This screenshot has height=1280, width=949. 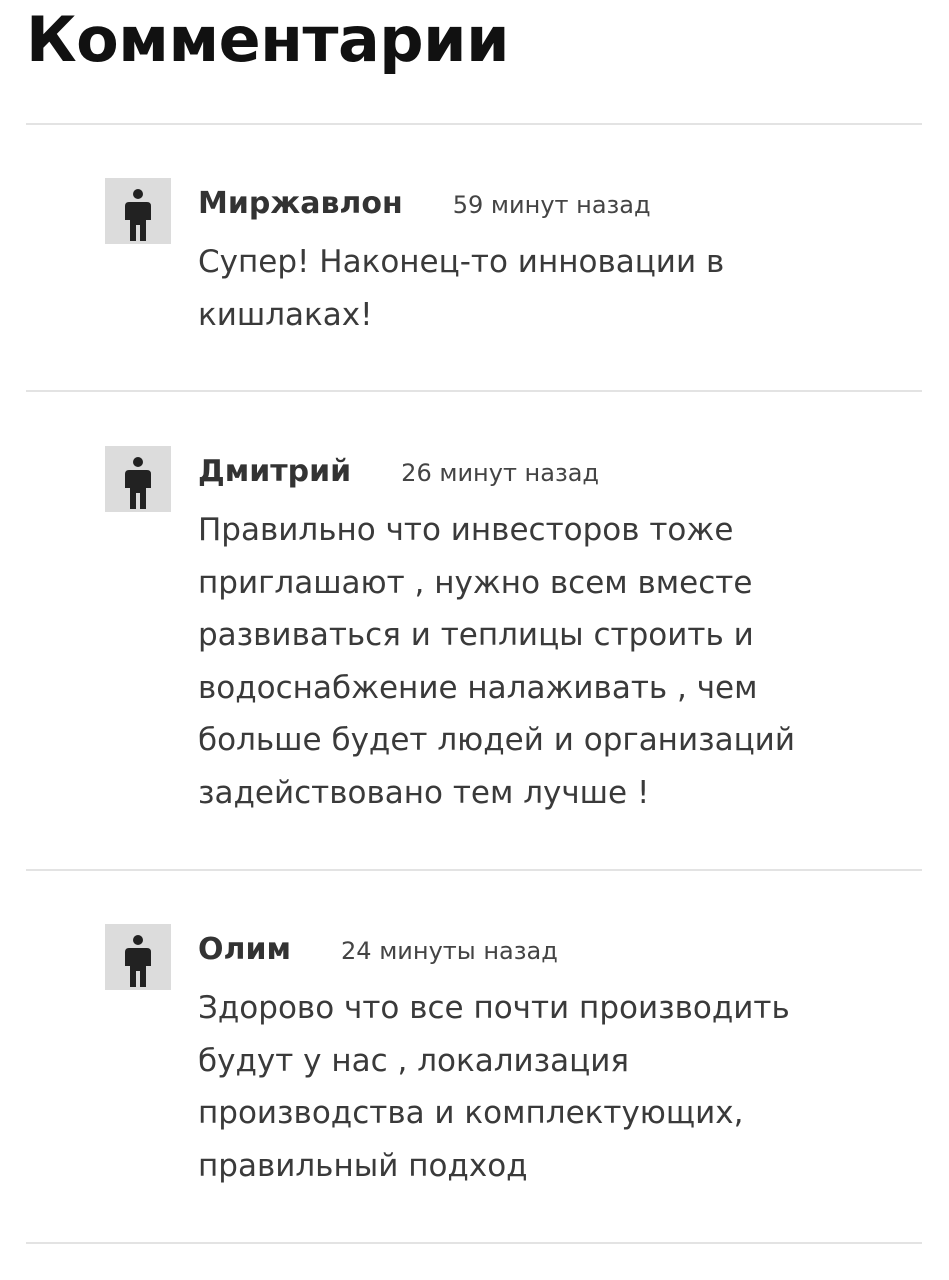 I want to click on comment-meta: Олим 24 минуты назад, so click(x=378, y=950).